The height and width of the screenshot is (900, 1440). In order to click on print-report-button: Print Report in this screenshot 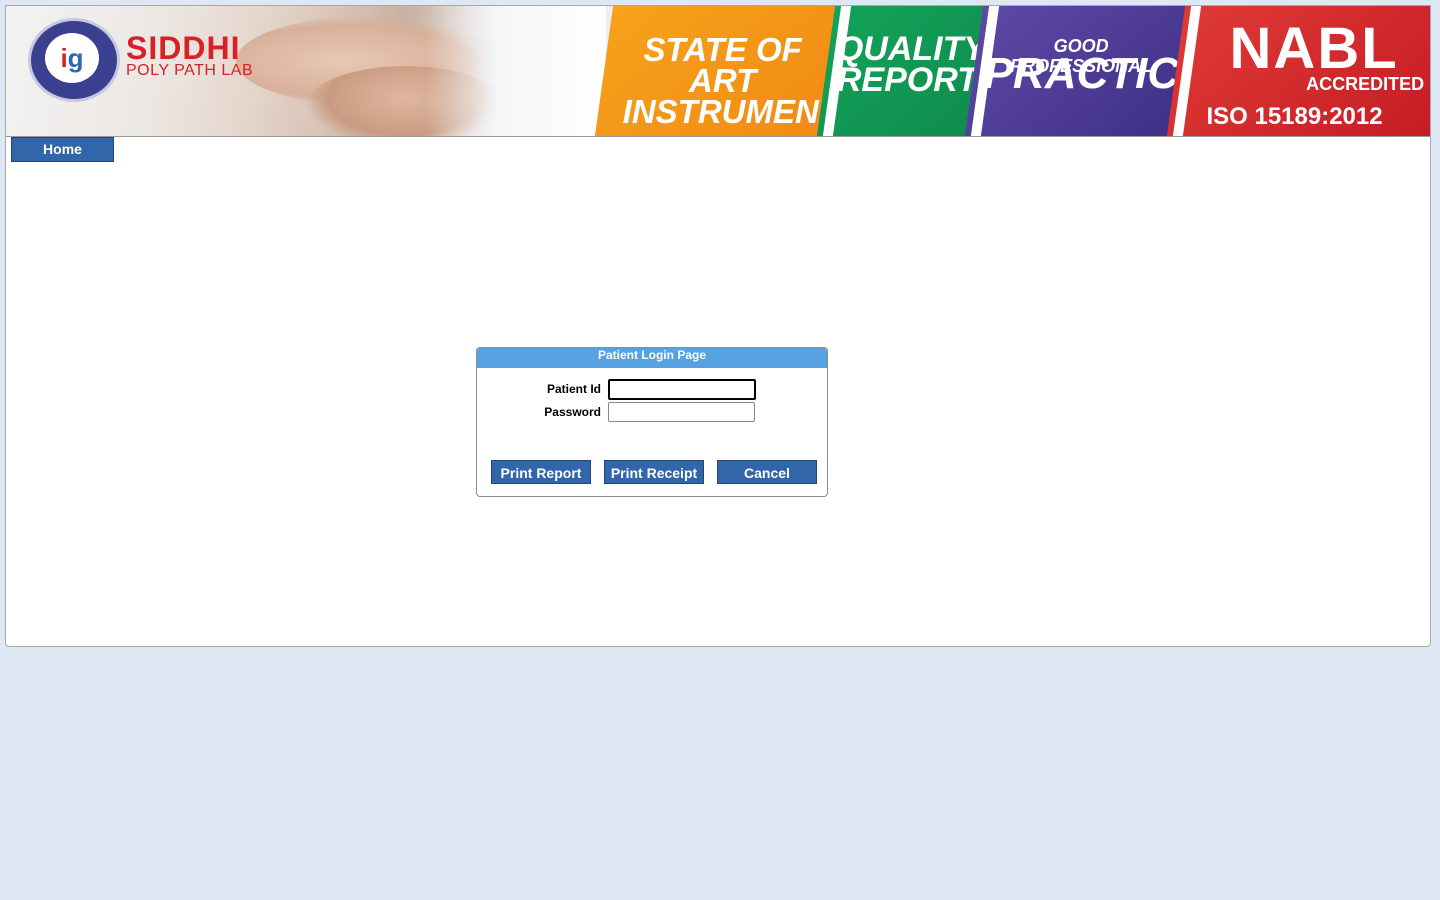, I will do `click(541, 472)`.